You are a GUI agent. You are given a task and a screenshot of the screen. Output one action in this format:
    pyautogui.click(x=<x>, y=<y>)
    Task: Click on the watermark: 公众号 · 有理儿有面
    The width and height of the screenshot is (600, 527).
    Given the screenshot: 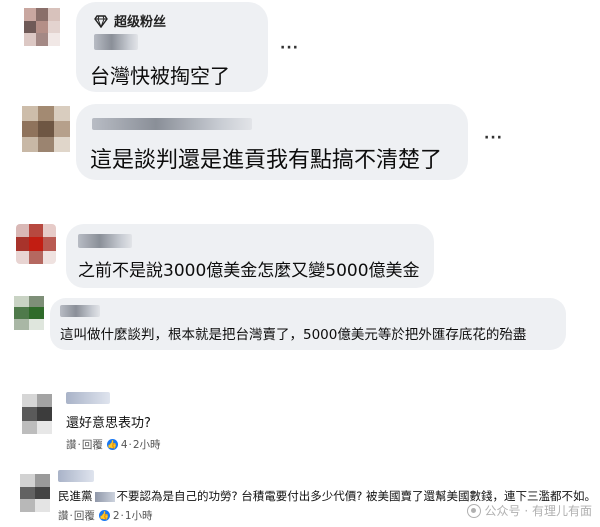 What is the action you would take?
    pyautogui.click(x=529, y=510)
    